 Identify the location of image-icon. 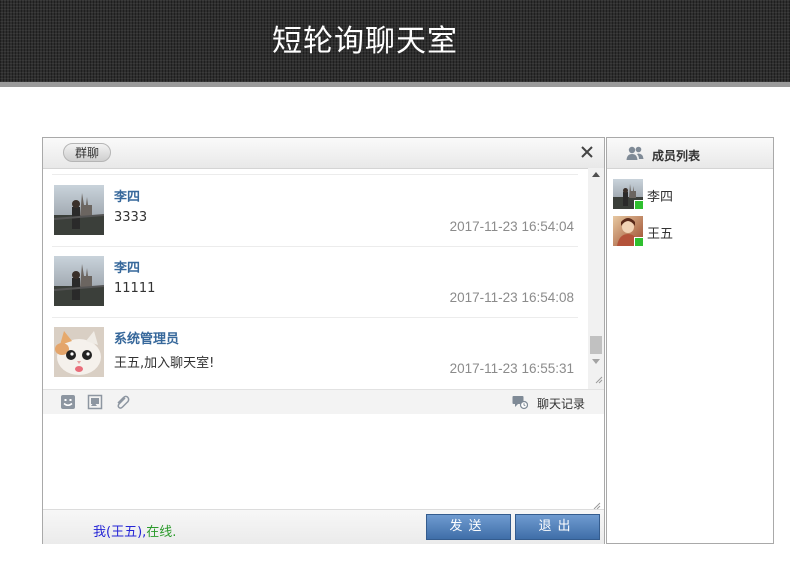
(95, 402).